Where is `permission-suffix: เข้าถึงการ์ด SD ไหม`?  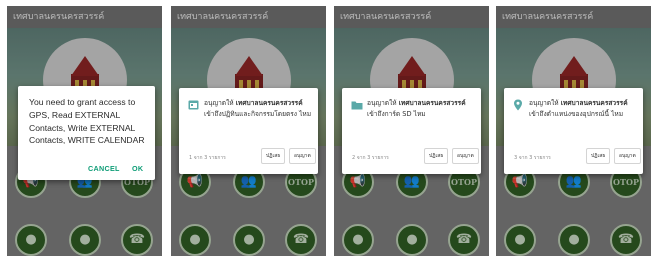
permission-suffix: เข้าถึงการ์ด SD ไหม is located at coordinates (396, 114).